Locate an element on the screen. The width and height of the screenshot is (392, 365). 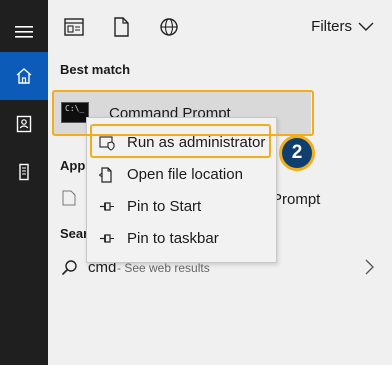
shield-icon is located at coordinates (107, 143).